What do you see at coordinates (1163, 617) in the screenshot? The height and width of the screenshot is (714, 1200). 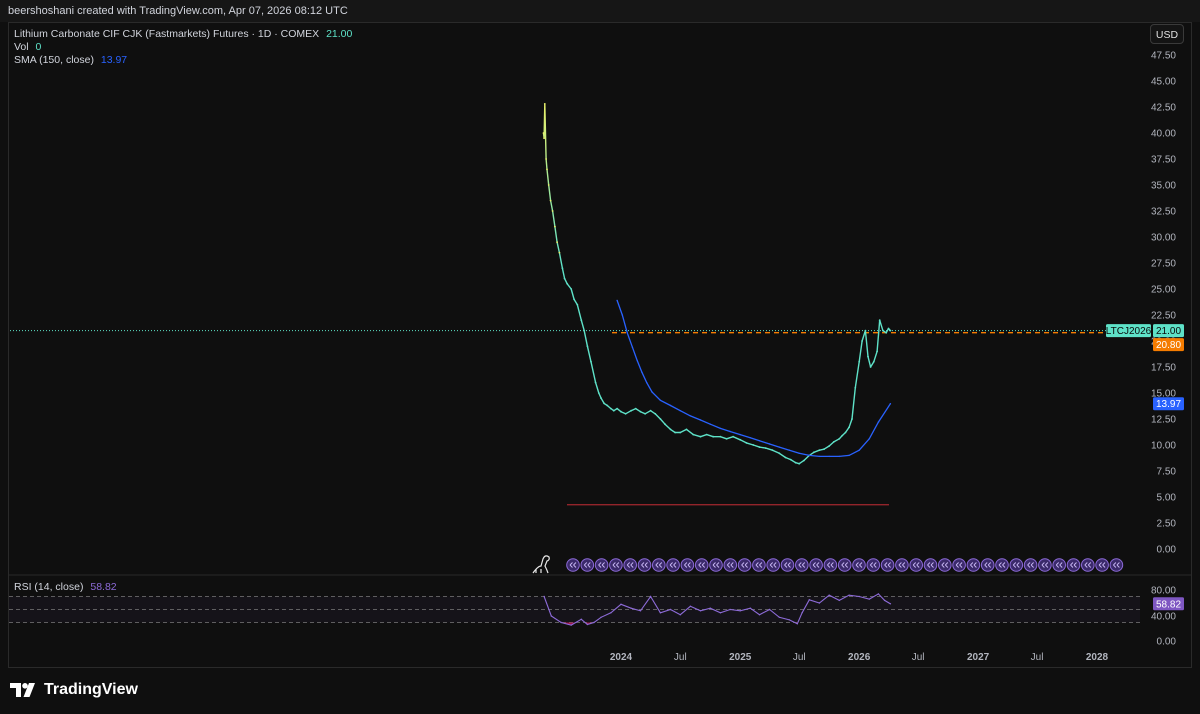 I see `rsi-axis-tick: 40.00` at bounding box center [1163, 617].